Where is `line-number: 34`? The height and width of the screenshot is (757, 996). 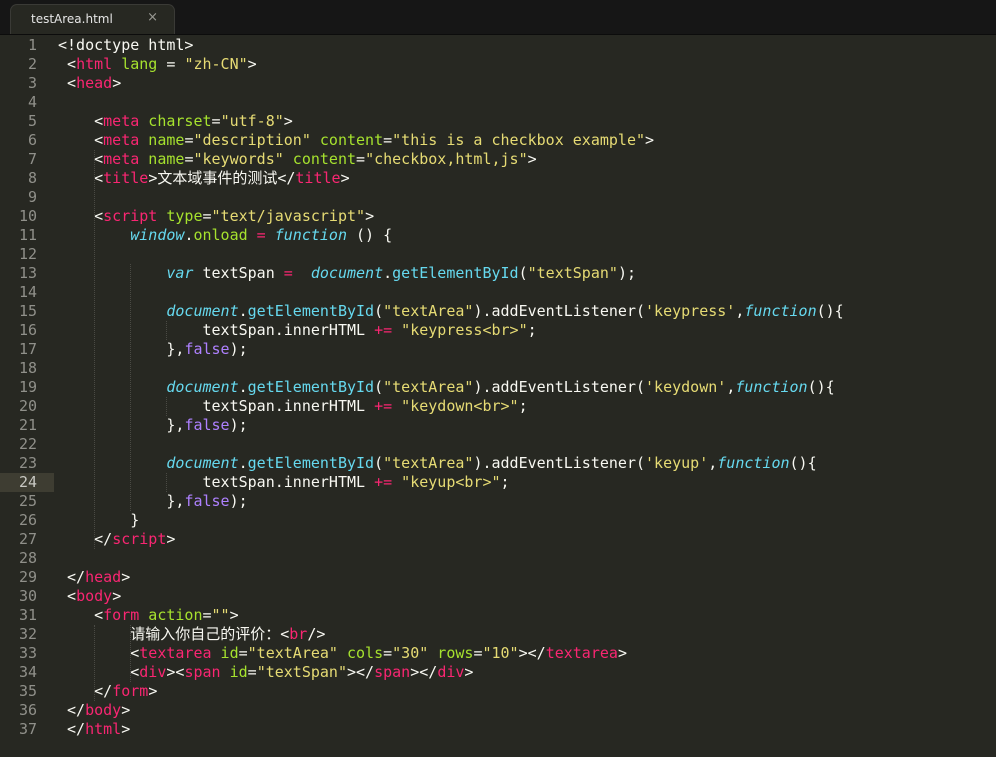
line-number: 34 is located at coordinates (27, 672).